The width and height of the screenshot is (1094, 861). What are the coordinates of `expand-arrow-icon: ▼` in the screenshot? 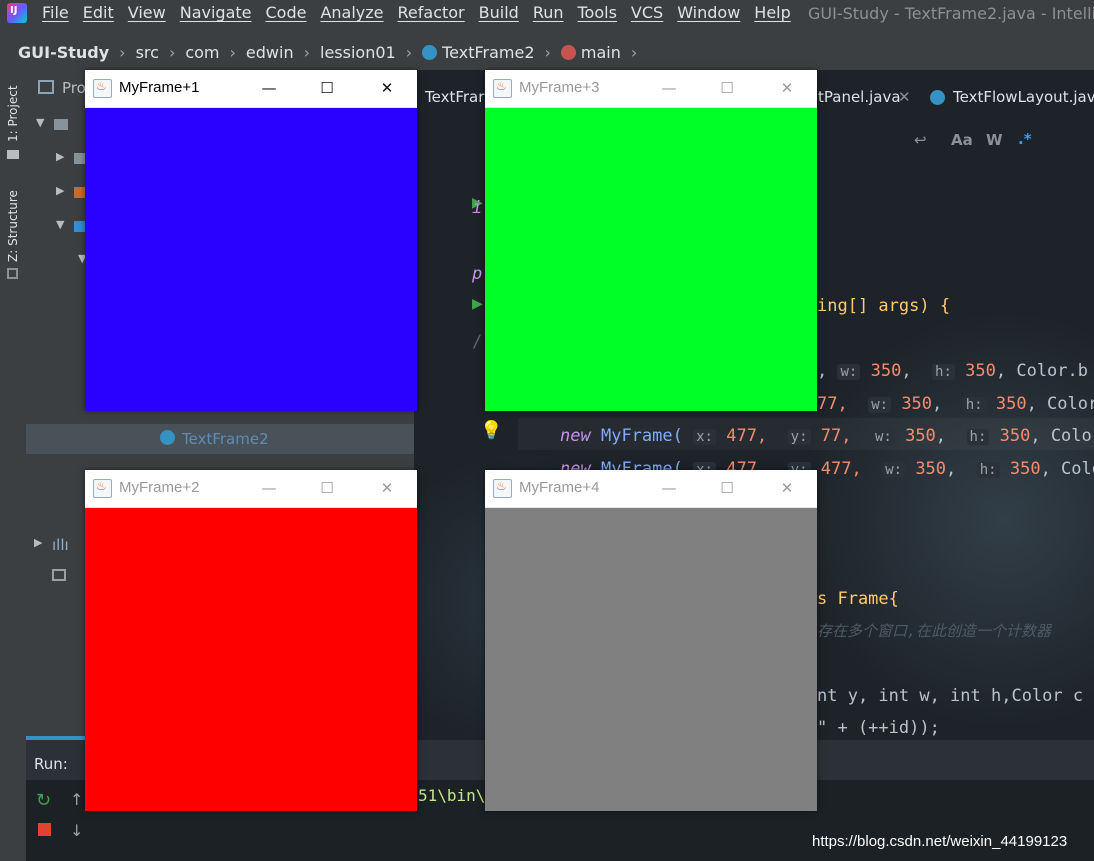 It's located at (40, 122).